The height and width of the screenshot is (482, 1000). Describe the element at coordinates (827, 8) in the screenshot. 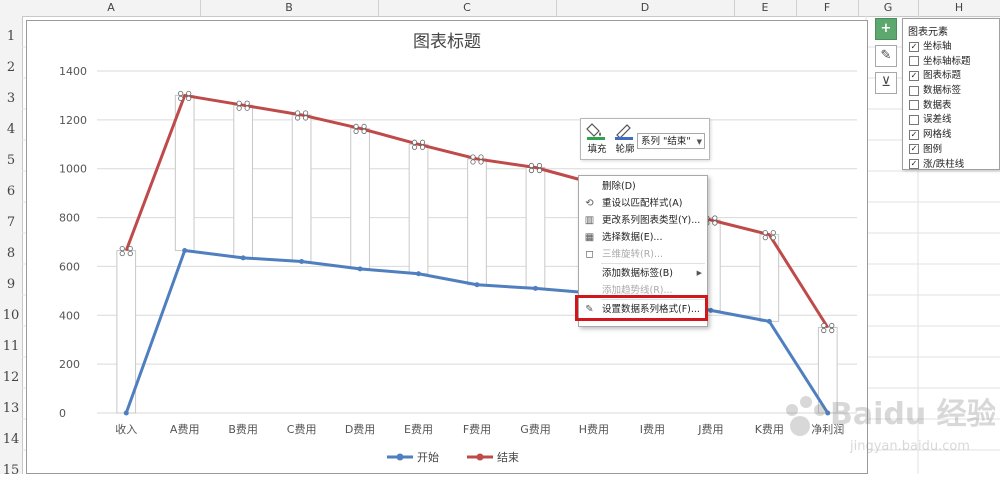

I see `column-header-f: F` at that location.